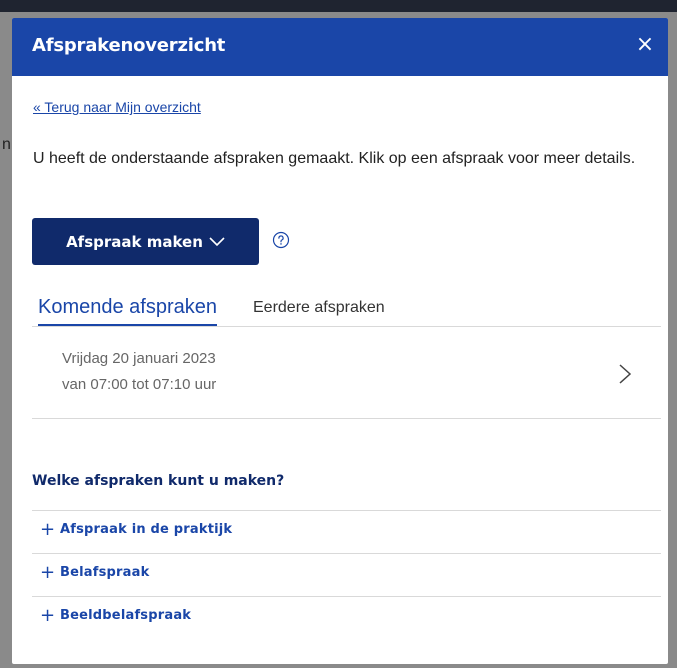 Image resolution: width=677 pixels, height=668 pixels. What do you see at coordinates (146, 529) in the screenshot?
I see `option-label: Afspraak in de praktijk` at bounding box center [146, 529].